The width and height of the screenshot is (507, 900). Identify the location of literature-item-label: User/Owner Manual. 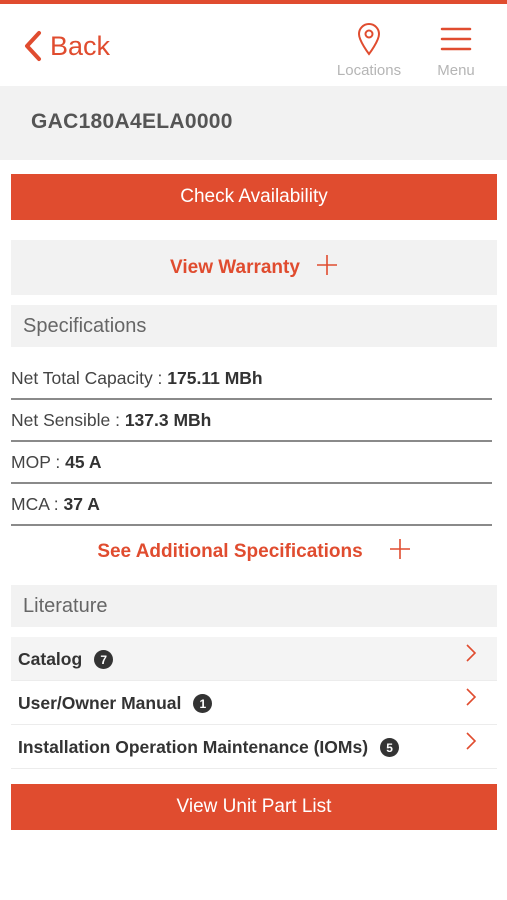
(100, 703).